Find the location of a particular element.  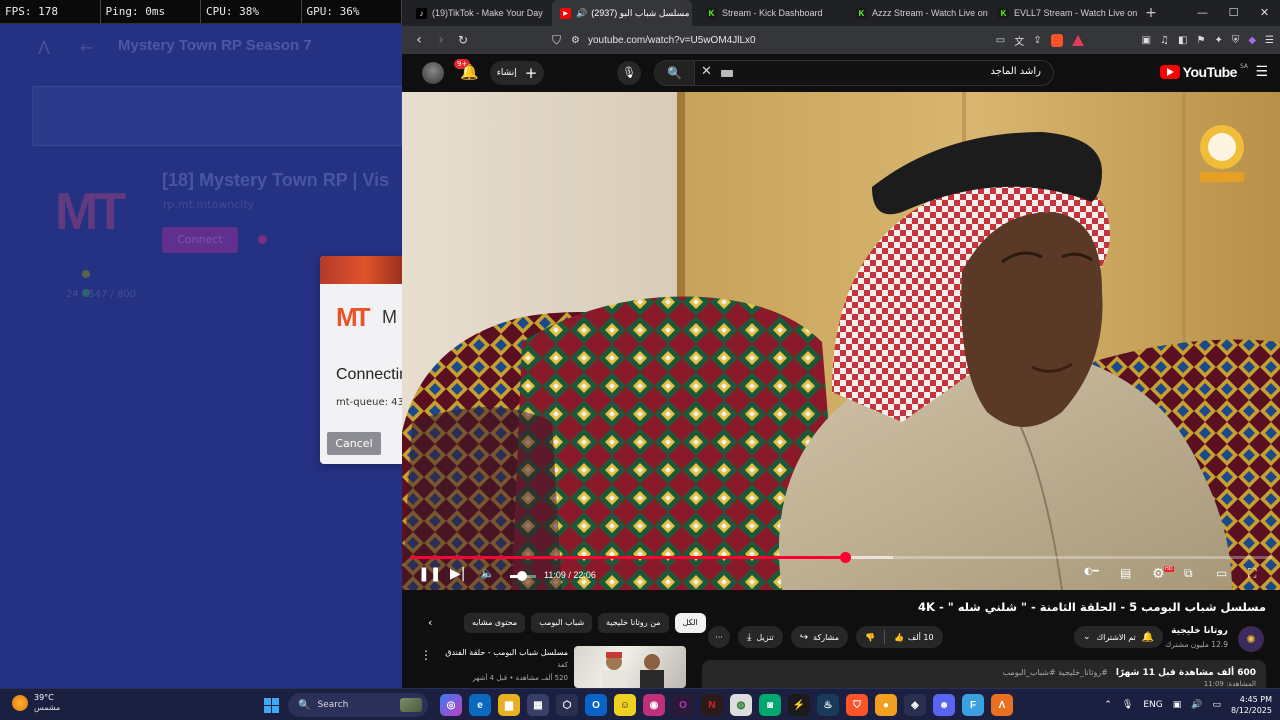

hashtags: #روتانا_خليجية #شباب_البومب is located at coordinates (1055, 673).